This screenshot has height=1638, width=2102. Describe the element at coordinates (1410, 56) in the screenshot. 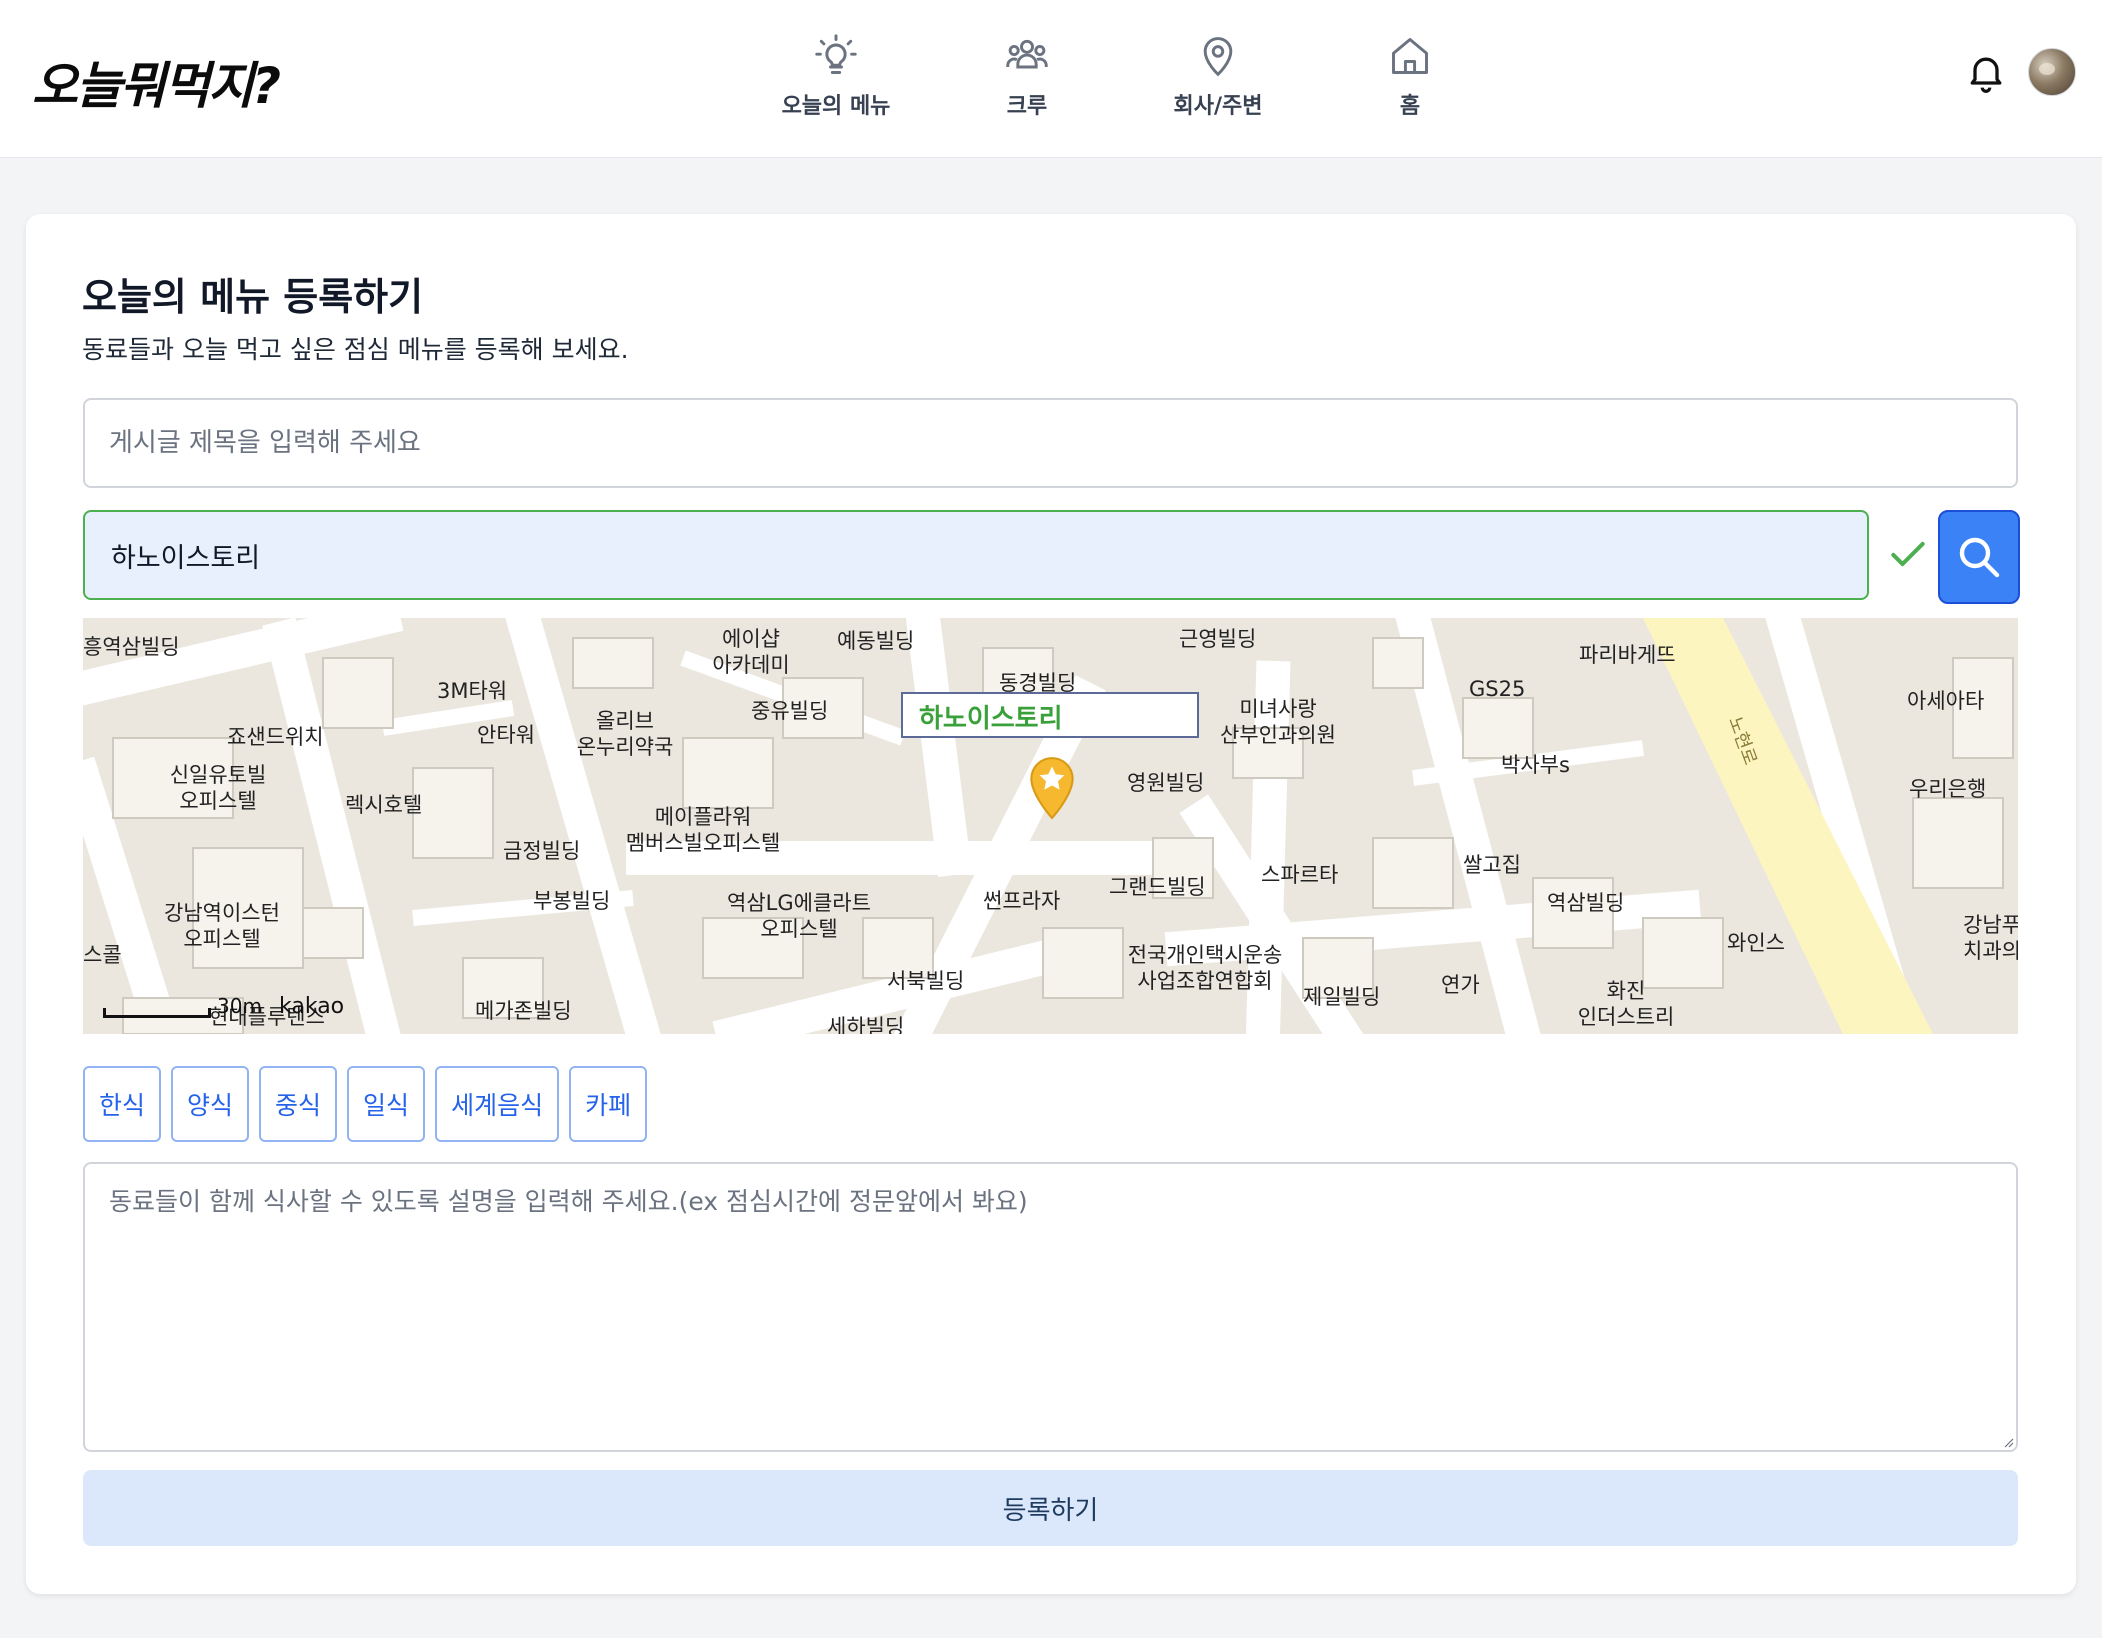

I see `home-icon` at that location.